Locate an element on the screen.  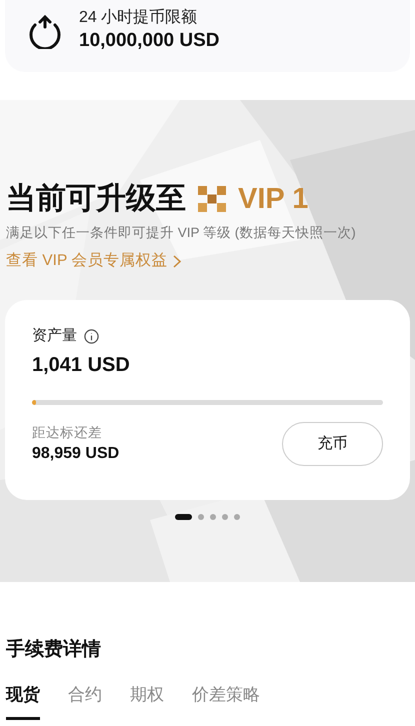
limit-value: 10,000,000 USD is located at coordinates (149, 41).